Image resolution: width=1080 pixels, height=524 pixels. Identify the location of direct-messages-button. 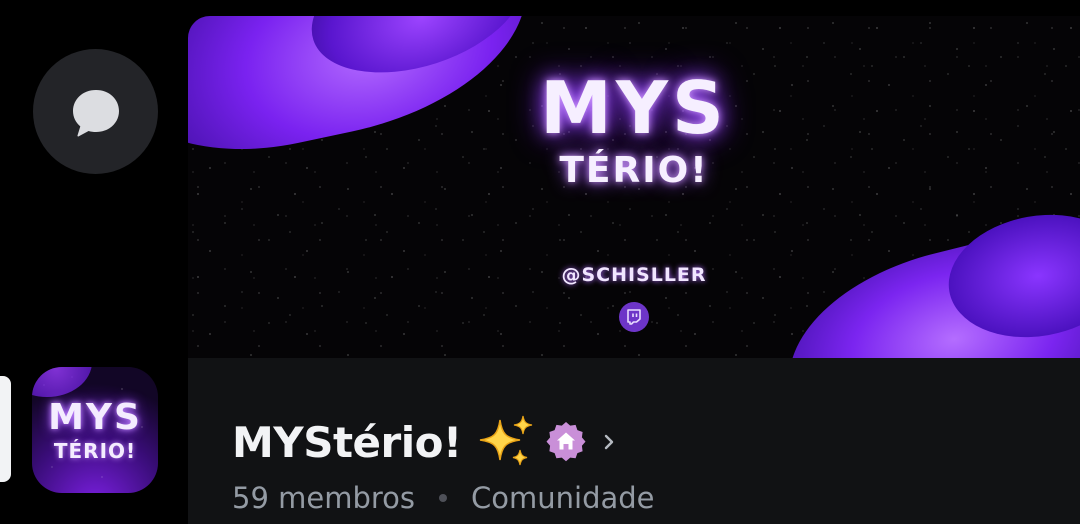
(95, 111).